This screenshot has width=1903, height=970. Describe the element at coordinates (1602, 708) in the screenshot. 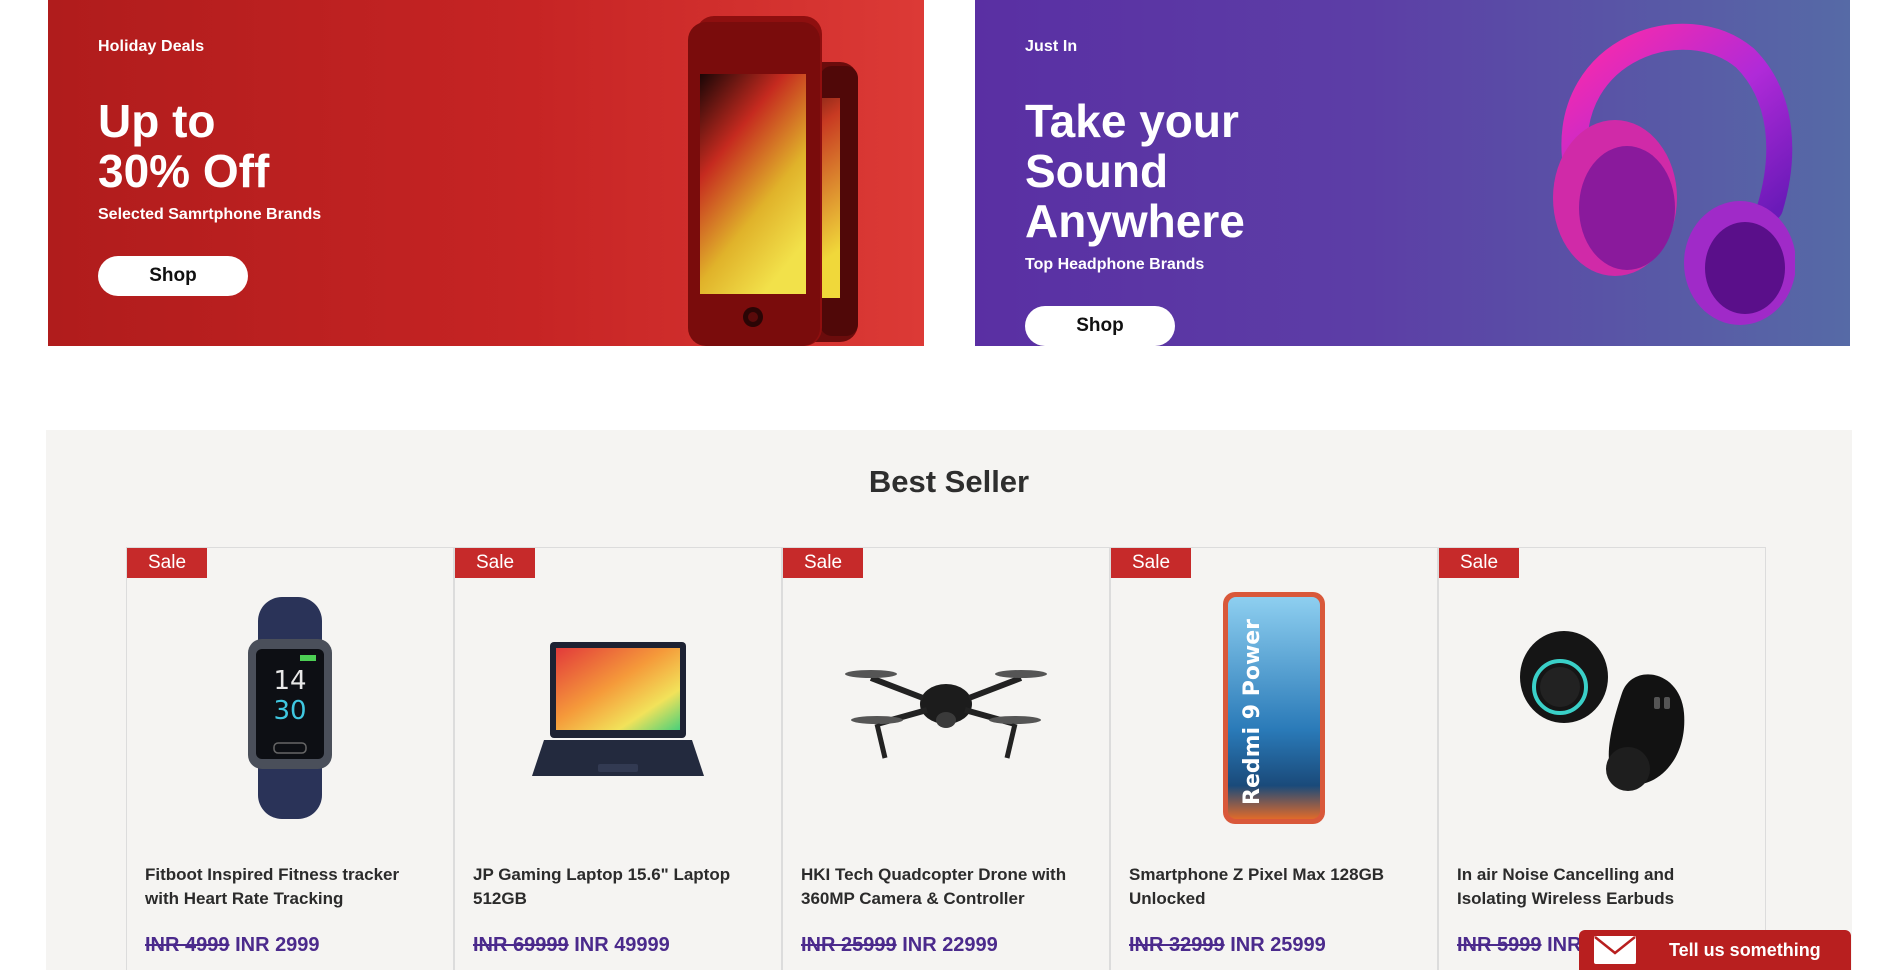

I see `earbuds-image` at that location.